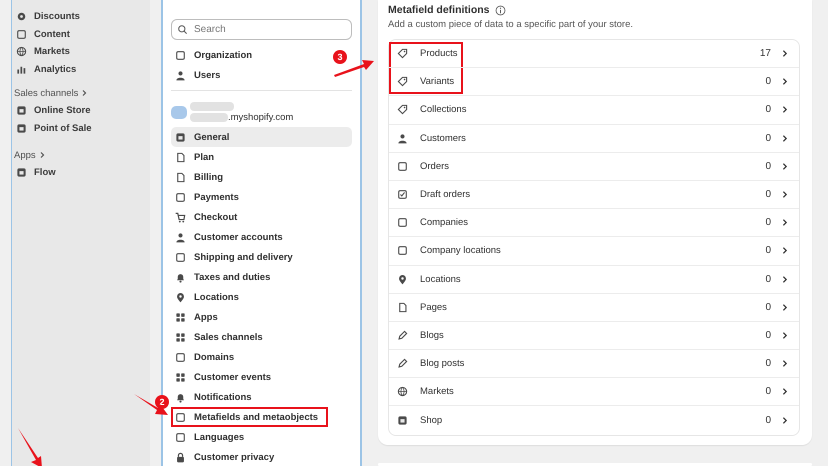 The width and height of the screenshot is (828, 466). Describe the element at coordinates (208, 297) in the screenshot. I see `settings-item: Locations` at that location.